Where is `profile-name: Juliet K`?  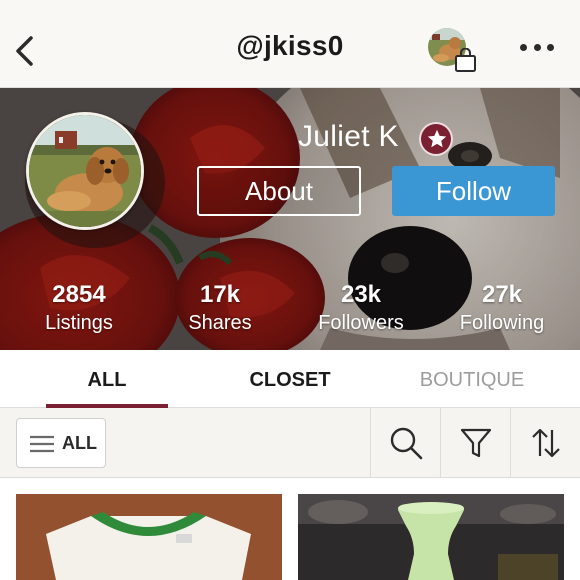 profile-name: Juliet K is located at coordinates (348, 136).